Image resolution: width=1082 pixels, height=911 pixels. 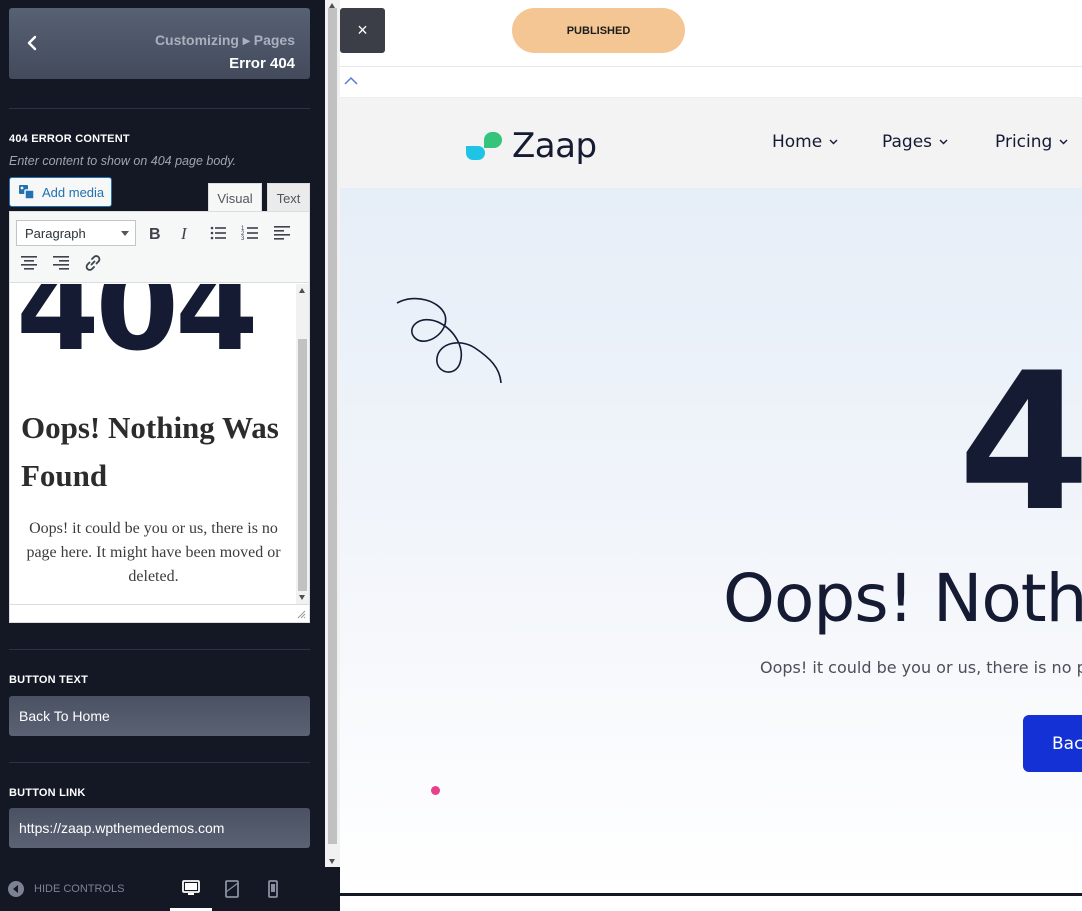 I want to click on customizer-footer: Hide Controls, so click(x=170, y=889).